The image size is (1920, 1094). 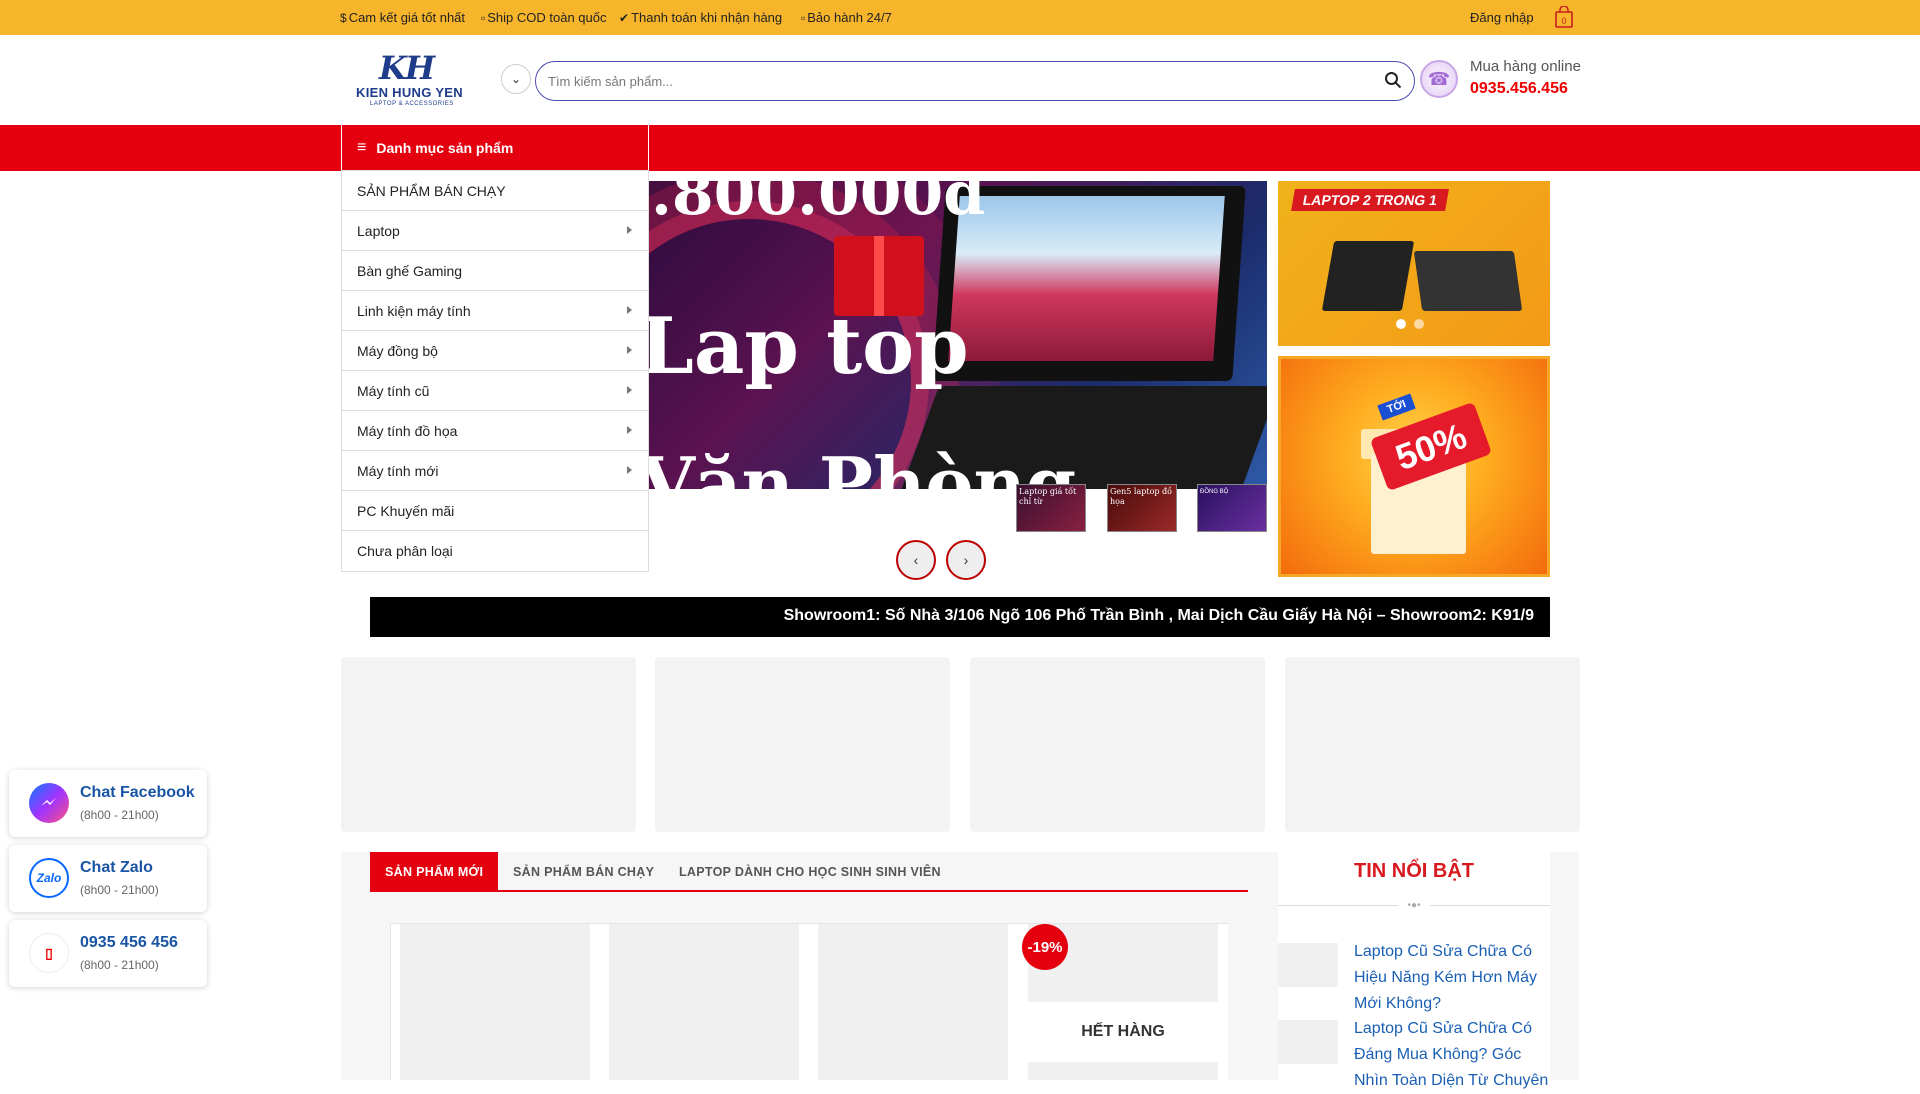 What do you see at coordinates (849, 17) in the screenshot?
I see `topbar-label: Bảo hành 24/7` at bounding box center [849, 17].